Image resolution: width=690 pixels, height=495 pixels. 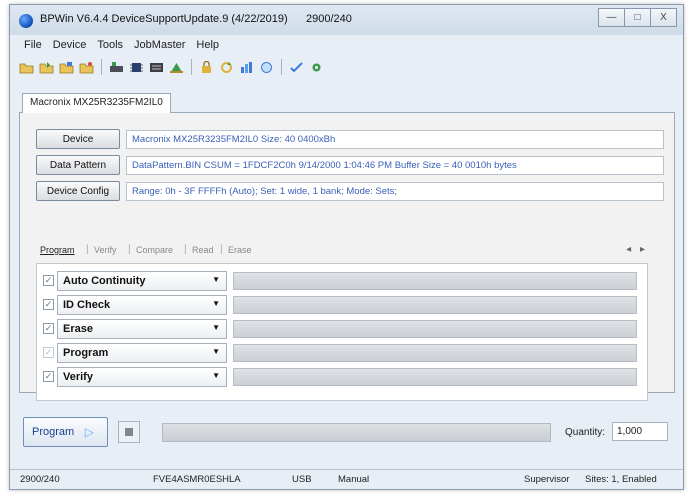 I want to click on progress-erase, so click(x=435, y=329).